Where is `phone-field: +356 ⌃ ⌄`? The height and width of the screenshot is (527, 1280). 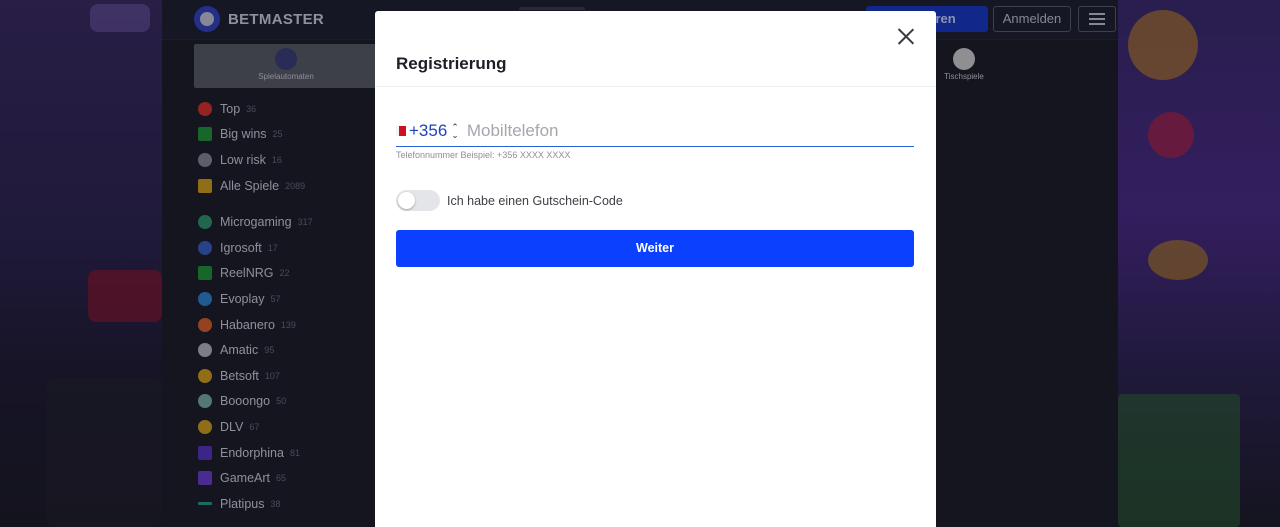
phone-field: +356 ⌃ ⌄ is located at coordinates (655, 131).